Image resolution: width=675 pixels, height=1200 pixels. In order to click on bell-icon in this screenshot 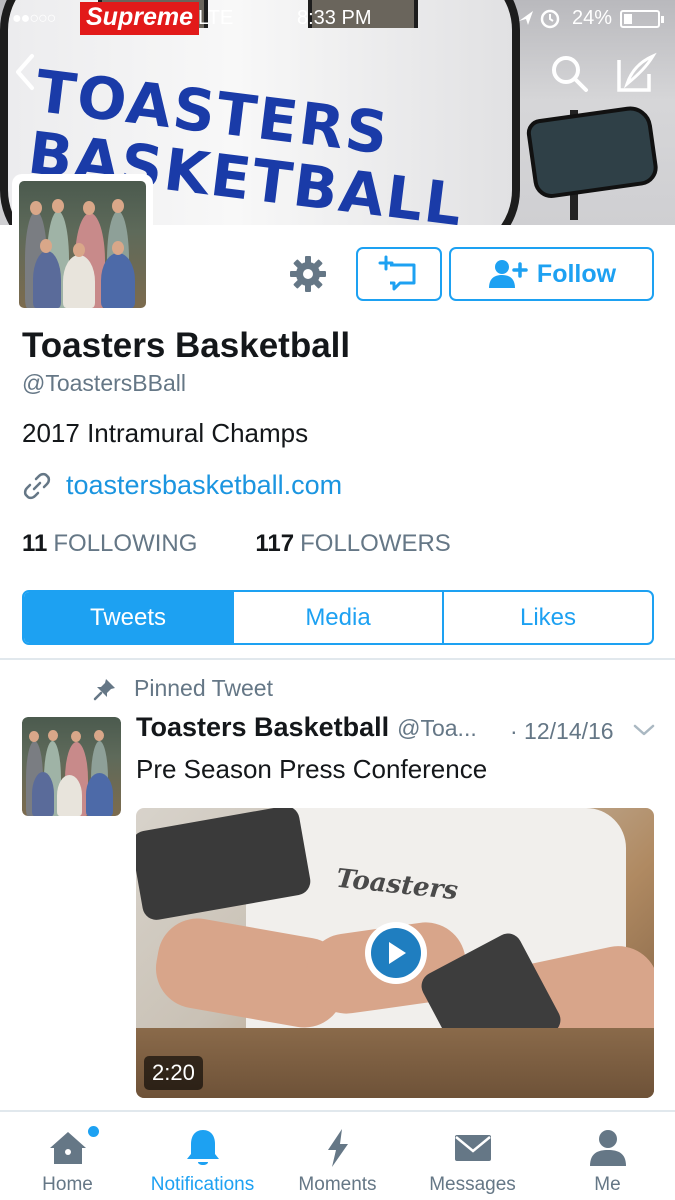, I will do `click(202, 1147)`.